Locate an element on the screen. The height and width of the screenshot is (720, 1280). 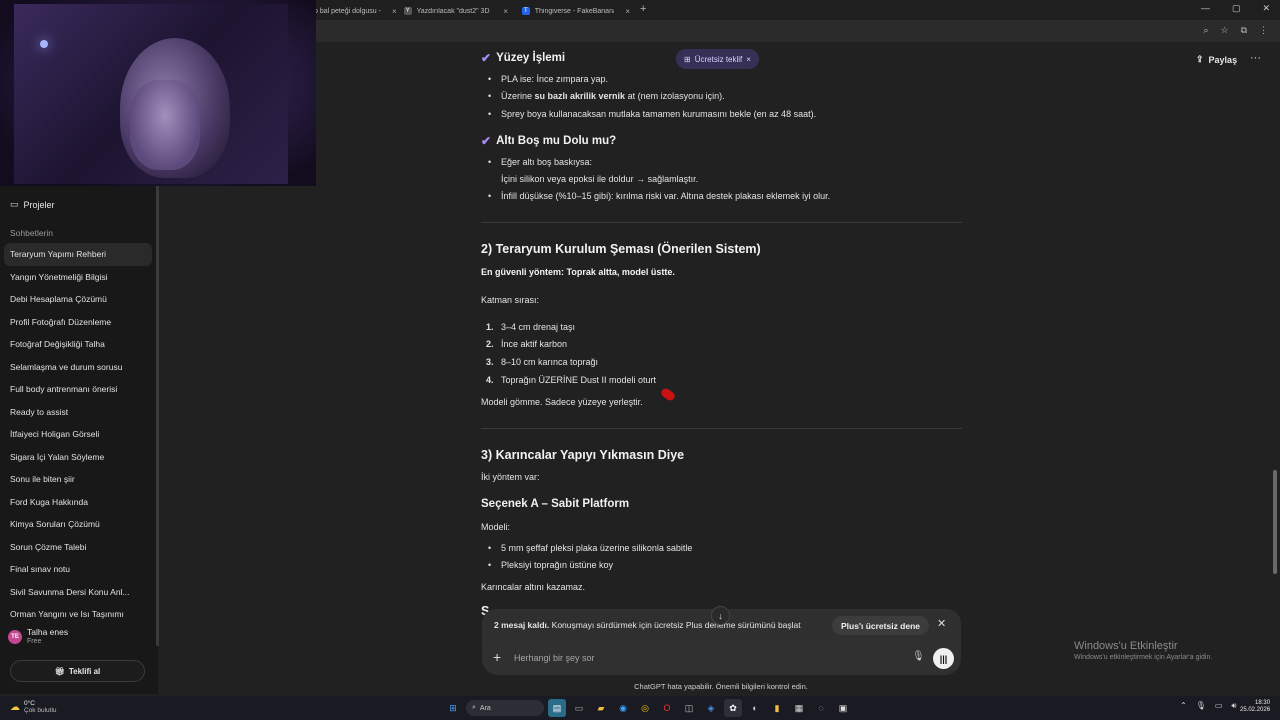
paragraph: Karıncalar altını kazamaz. is located at coordinates (533, 587).